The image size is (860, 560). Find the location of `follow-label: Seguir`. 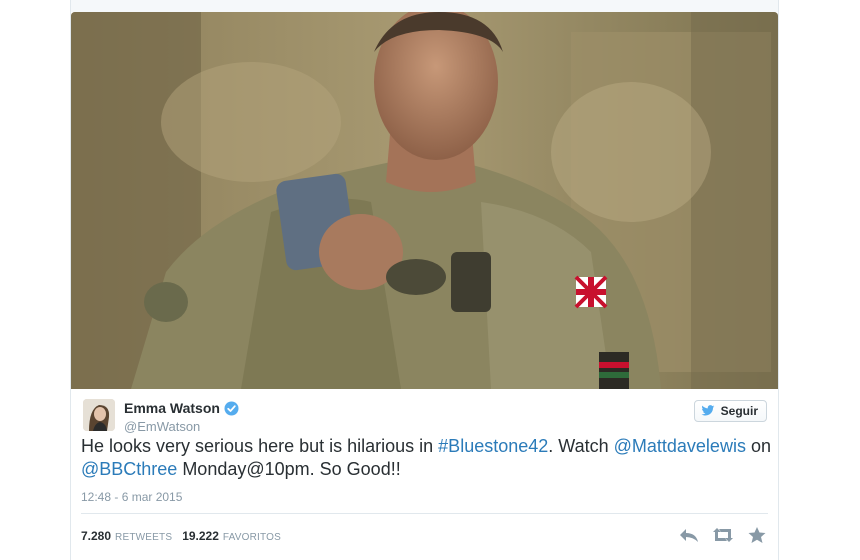

follow-label: Seguir is located at coordinates (739, 411).